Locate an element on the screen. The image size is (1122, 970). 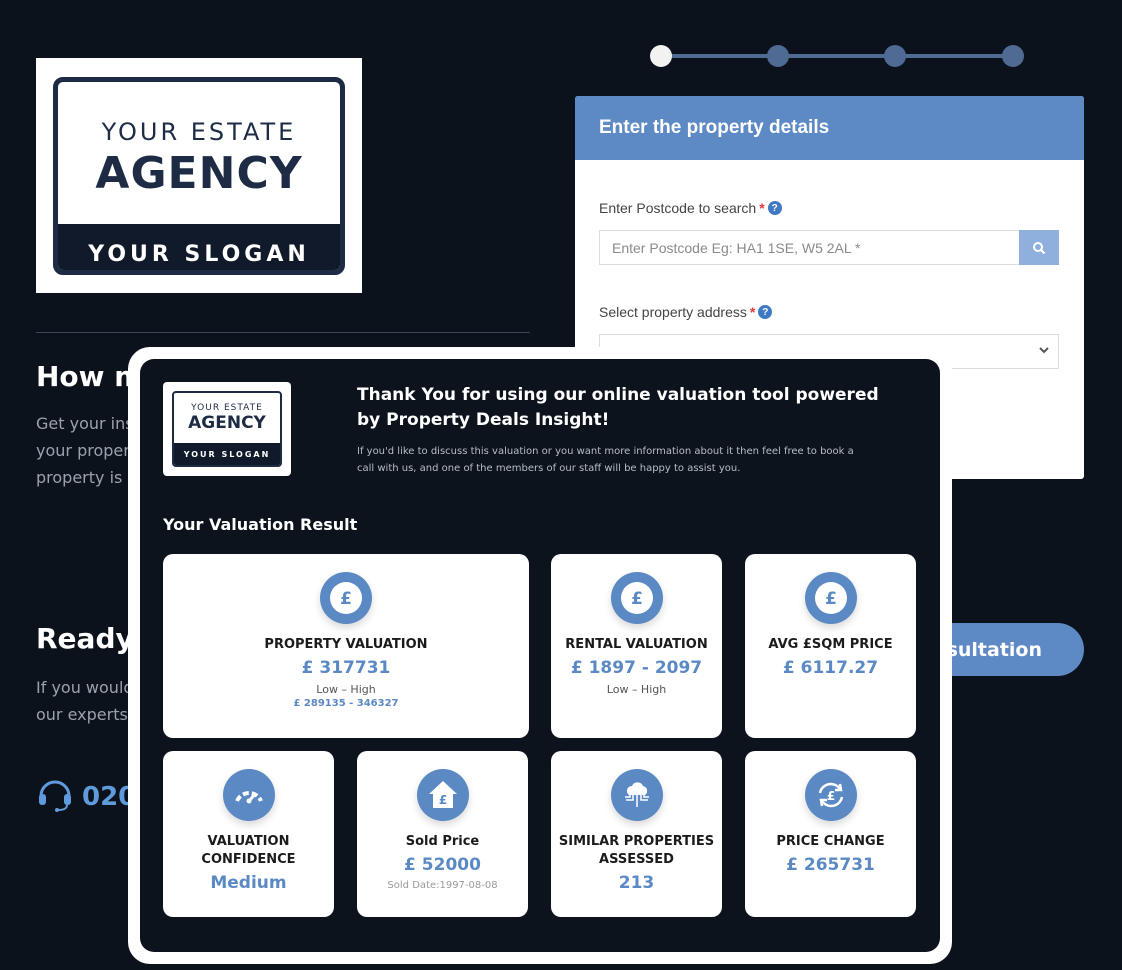
tile-similar-properties: SIMILAR PROPERTIES ASSESSED 213 is located at coordinates (636, 834).